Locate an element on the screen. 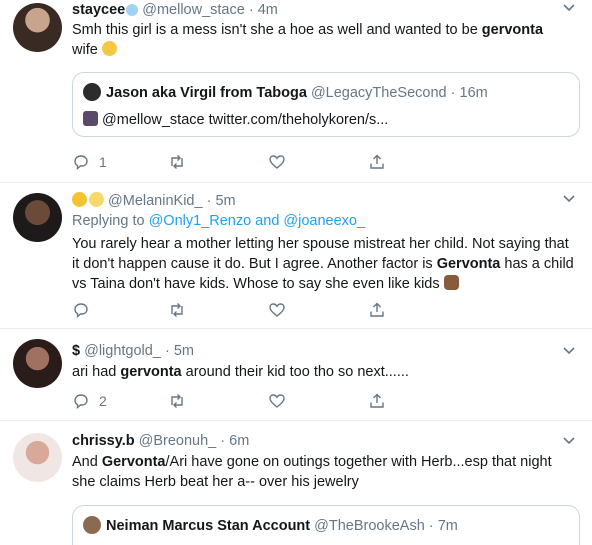  display-name: chrissy.b is located at coordinates (103, 441).